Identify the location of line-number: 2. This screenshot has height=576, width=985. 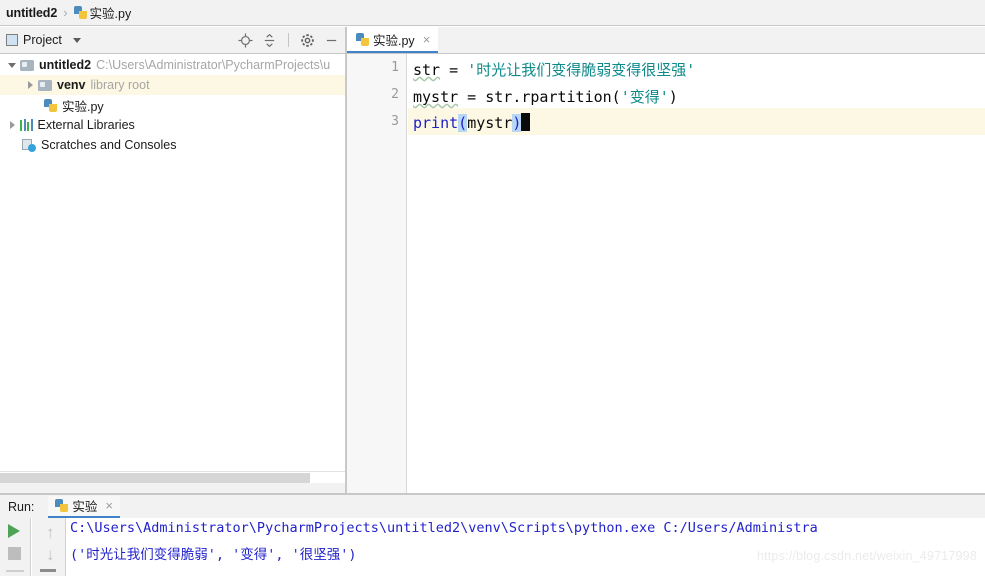
(395, 94).